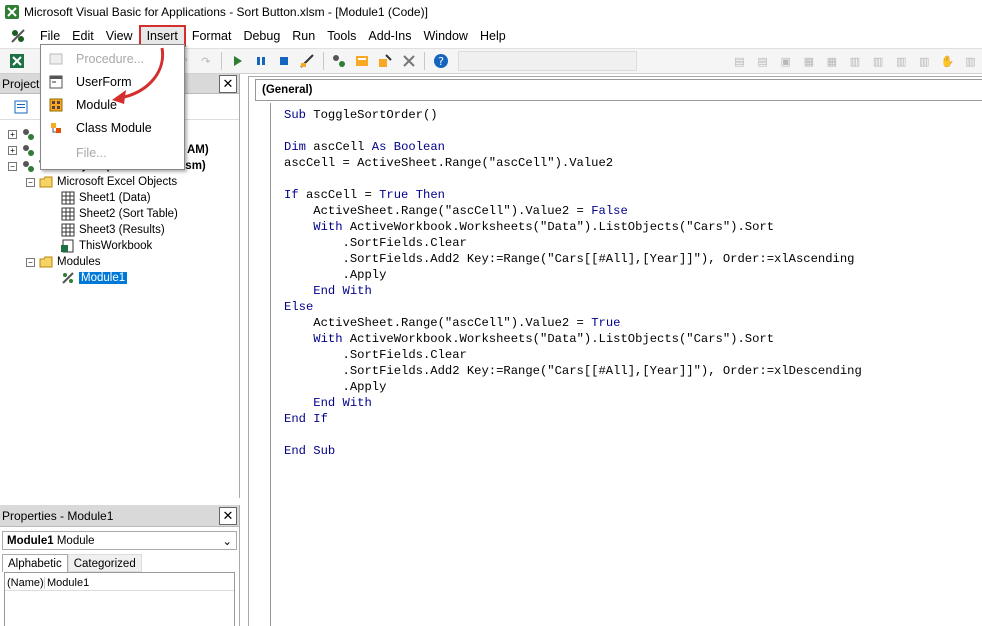 Image resolution: width=982 pixels, height=626 pixels. I want to click on previous-bookmark-icon: ▥, so click(901, 61).